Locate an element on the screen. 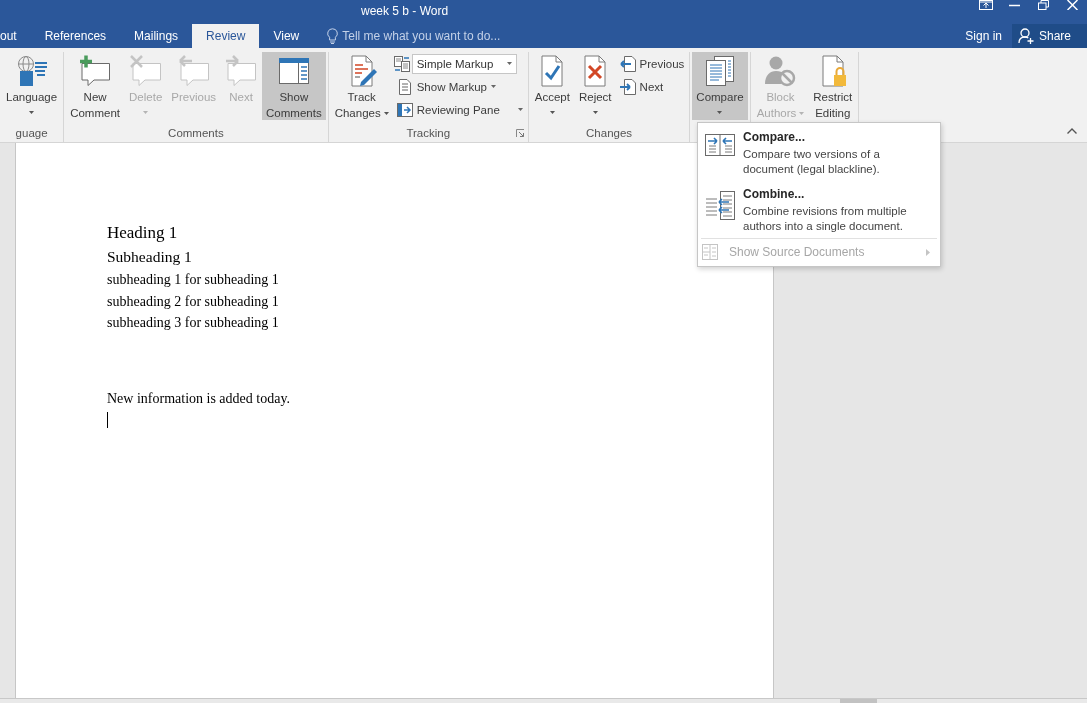 This screenshot has height=703, width=1087. compare-button: Compare is located at coordinates (720, 86).